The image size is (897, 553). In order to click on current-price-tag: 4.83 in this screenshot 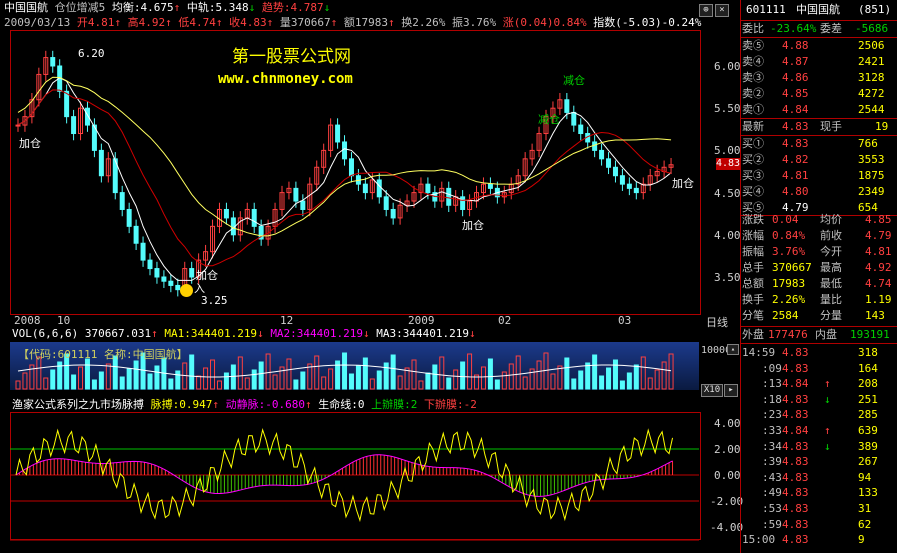, I will do `click(728, 164)`.